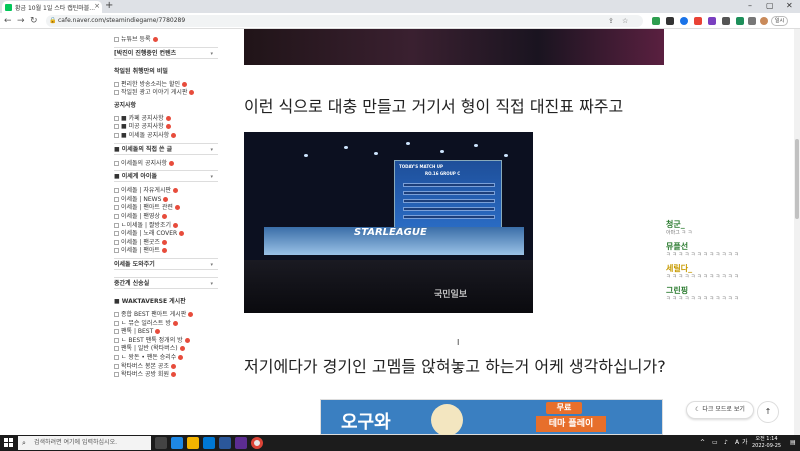 The width and height of the screenshot is (800, 451). I want to click on volume-icon: ♪, so click(726, 443).